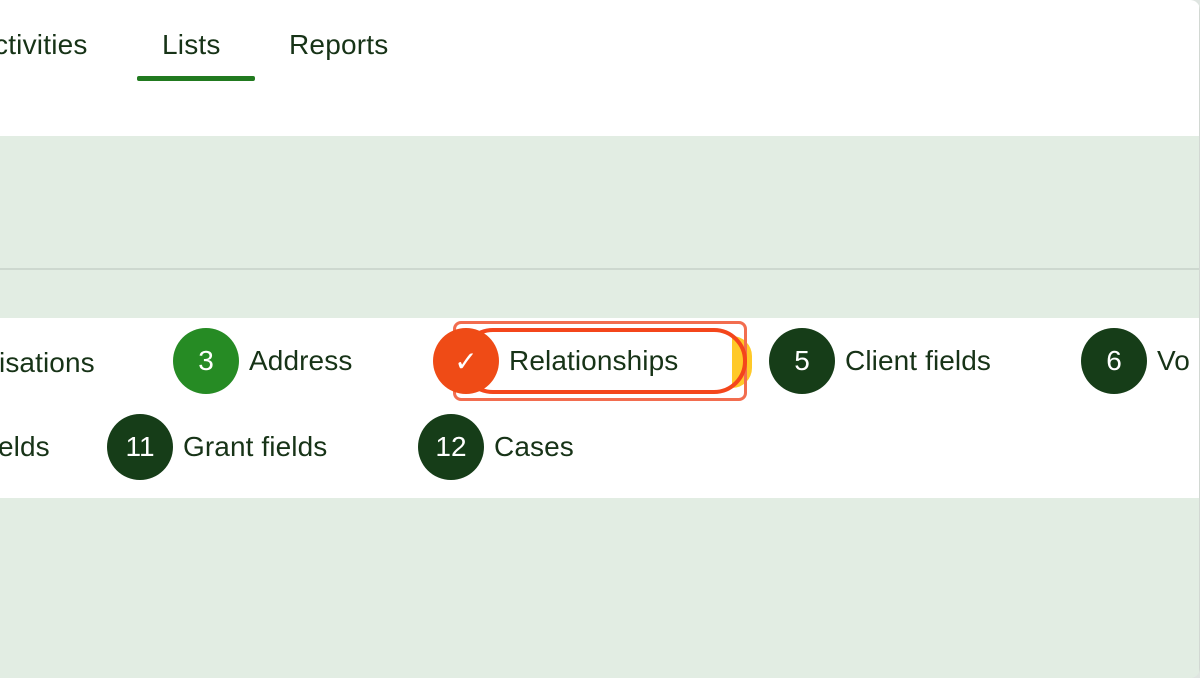 This screenshot has width=1200, height=678. What do you see at coordinates (1114, 361) in the screenshot?
I see `step-number-badge: 6` at bounding box center [1114, 361].